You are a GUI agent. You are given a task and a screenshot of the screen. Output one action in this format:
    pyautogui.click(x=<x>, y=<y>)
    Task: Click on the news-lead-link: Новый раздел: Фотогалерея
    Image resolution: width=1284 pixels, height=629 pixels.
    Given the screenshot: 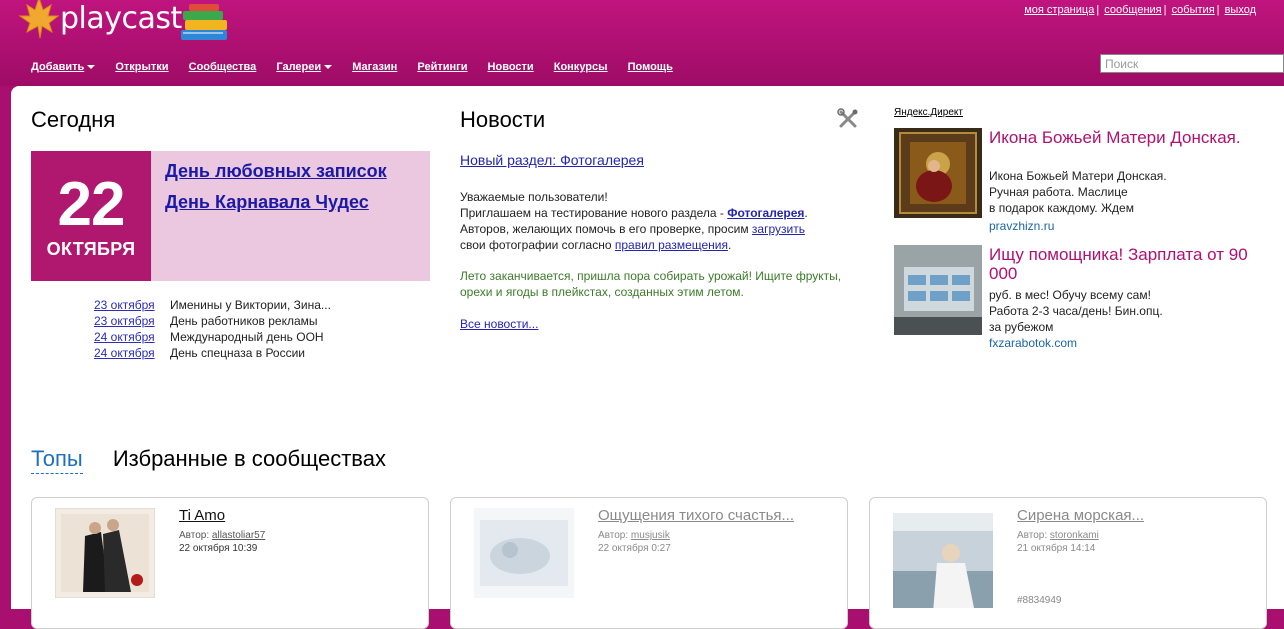 What is the action you would take?
    pyautogui.click(x=552, y=160)
    